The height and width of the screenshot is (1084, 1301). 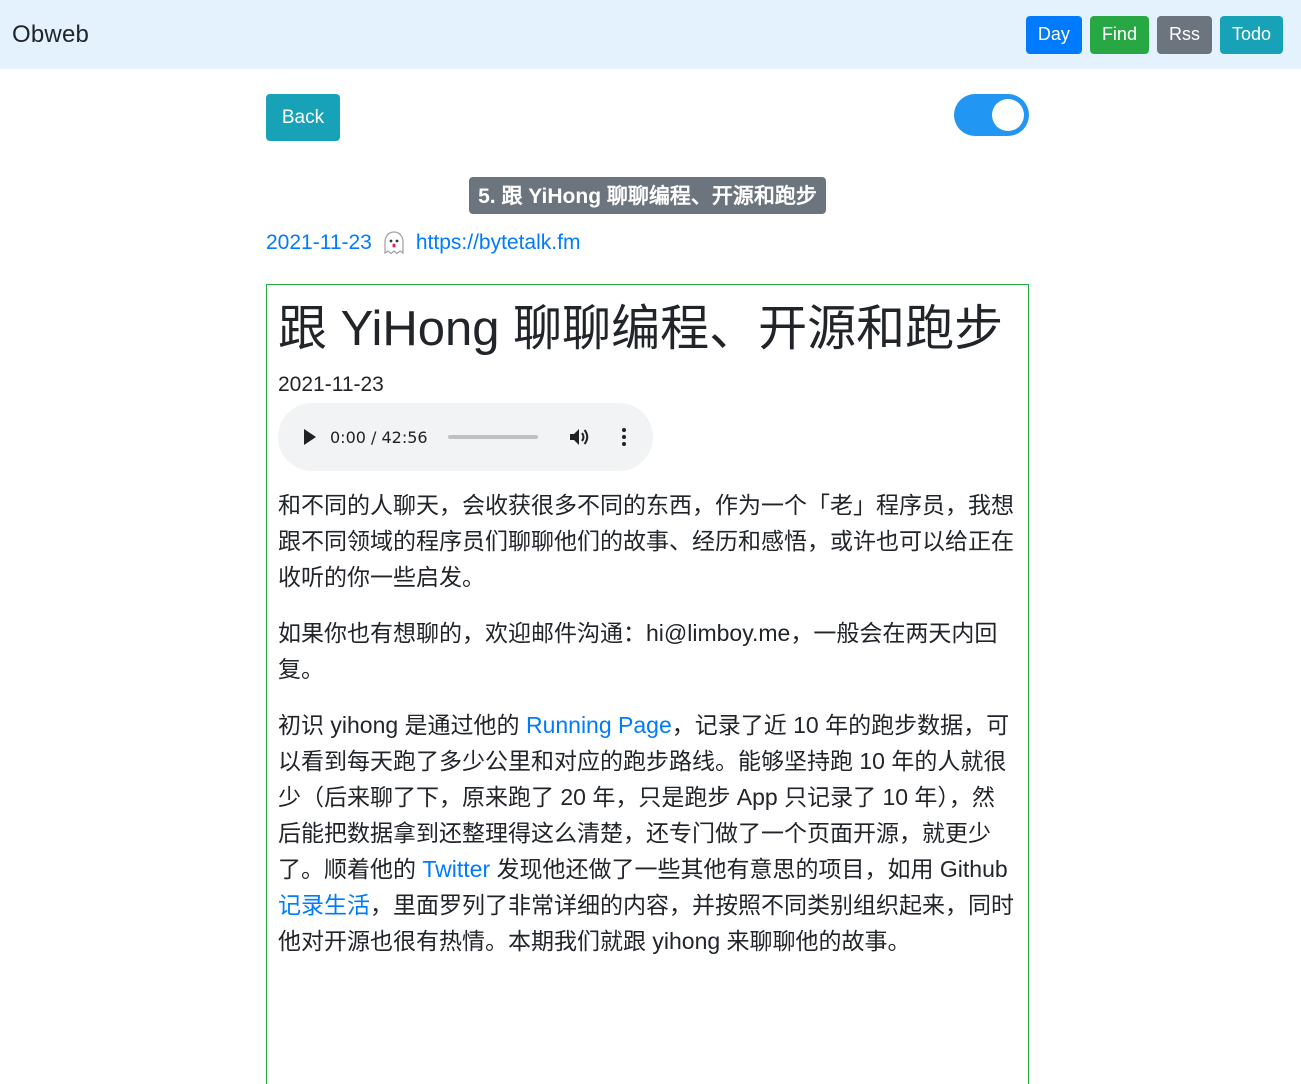 What do you see at coordinates (394, 243) in the screenshot?
I see `ghost-icon` at bounding box center [394, 243].